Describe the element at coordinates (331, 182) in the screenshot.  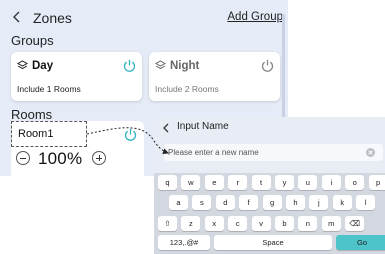
I see `key-i: i` at that location.